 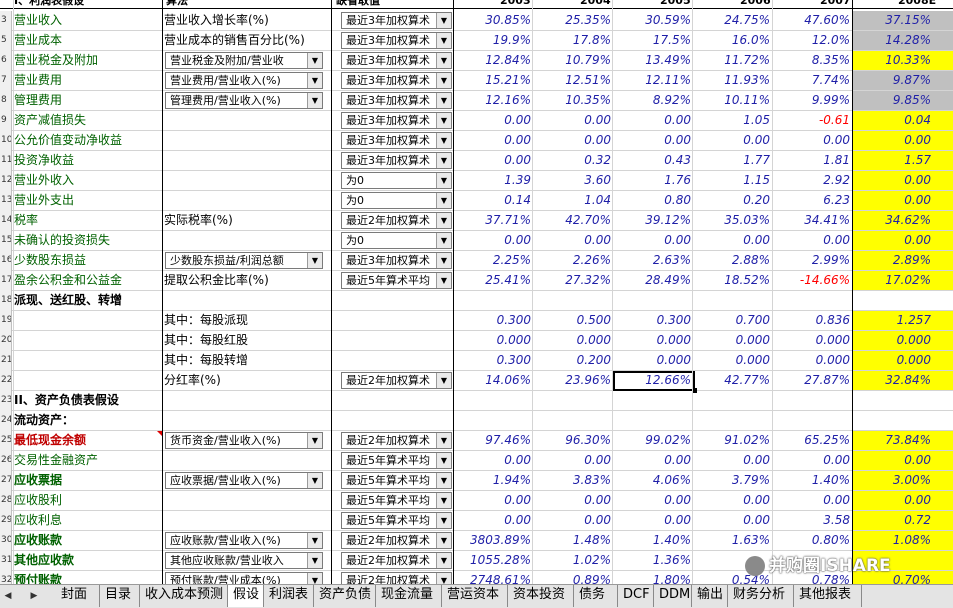 What do you see at coordinates (6, 281) in the screenshot?
I see `row-number: 17` at bounding box center [6, 281].